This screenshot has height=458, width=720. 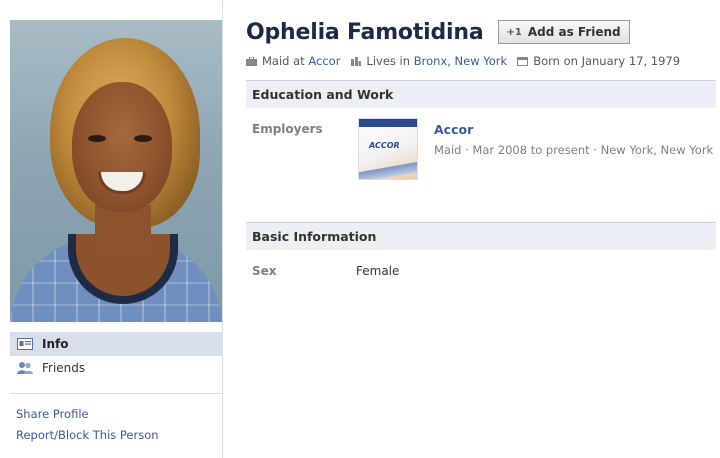 What do you see at coordinates (116, 393) in the screenshot?
I see `nav-divider` at bounding box center [116, 393].